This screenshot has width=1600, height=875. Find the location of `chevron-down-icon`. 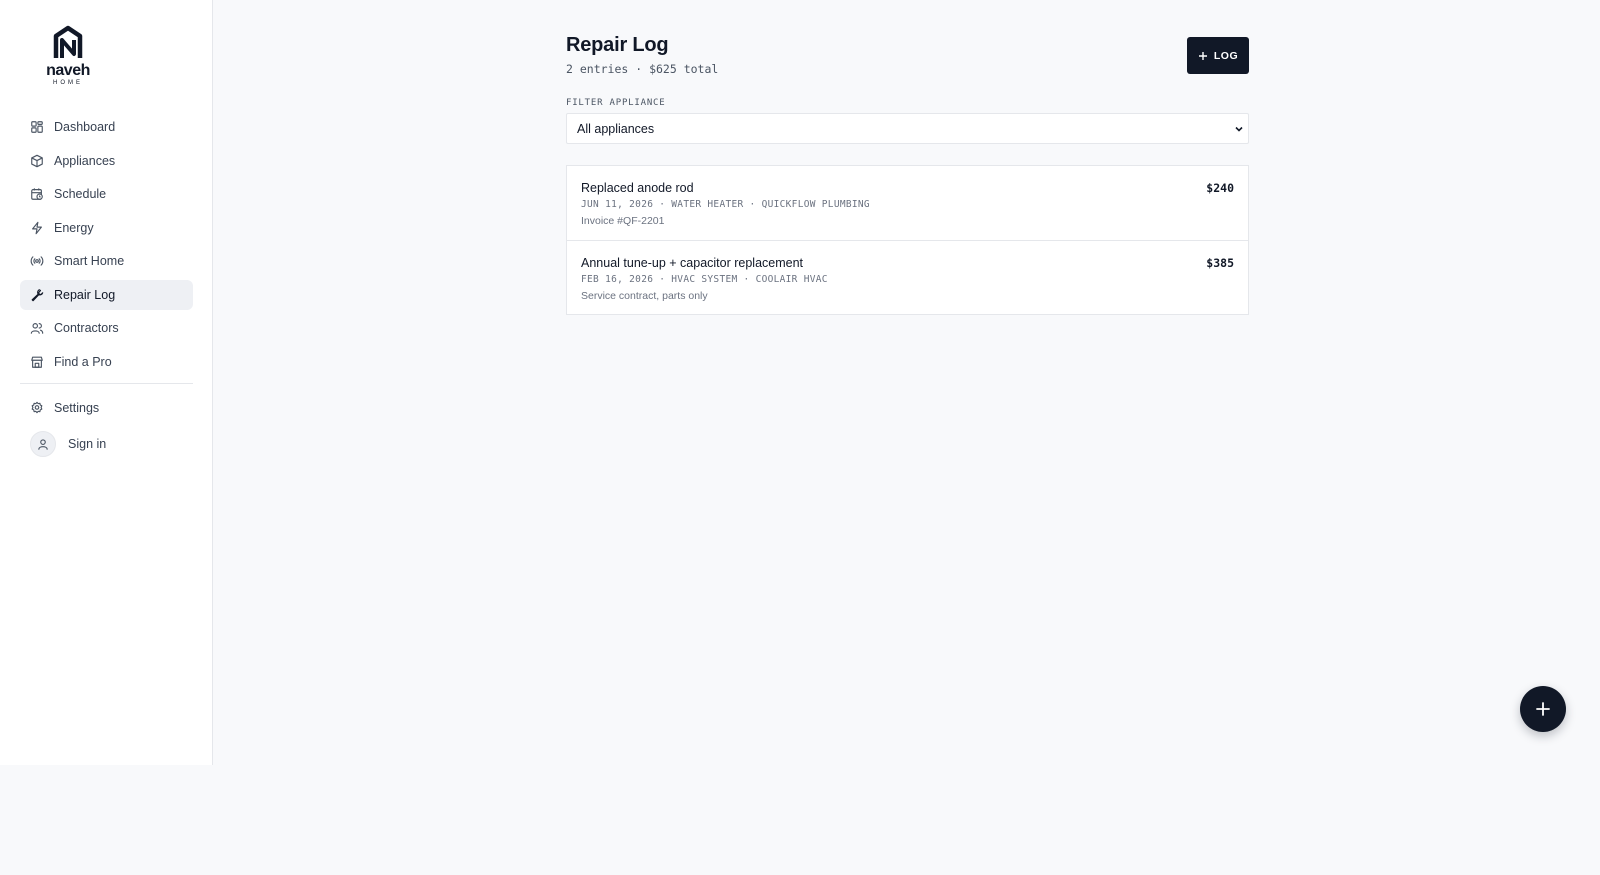

chevron-down-icon is located at coordinates (1239, 129).